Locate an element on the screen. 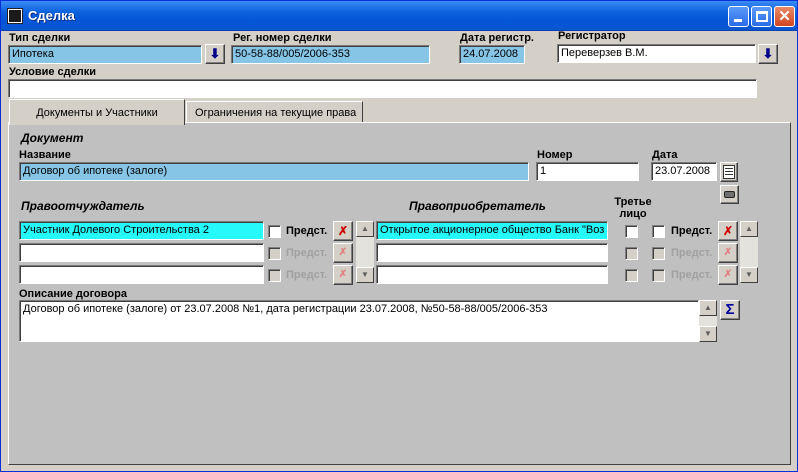 This screenshot has width=798, height=472. document-section-label: Документ is located at coordinates (52, 138).